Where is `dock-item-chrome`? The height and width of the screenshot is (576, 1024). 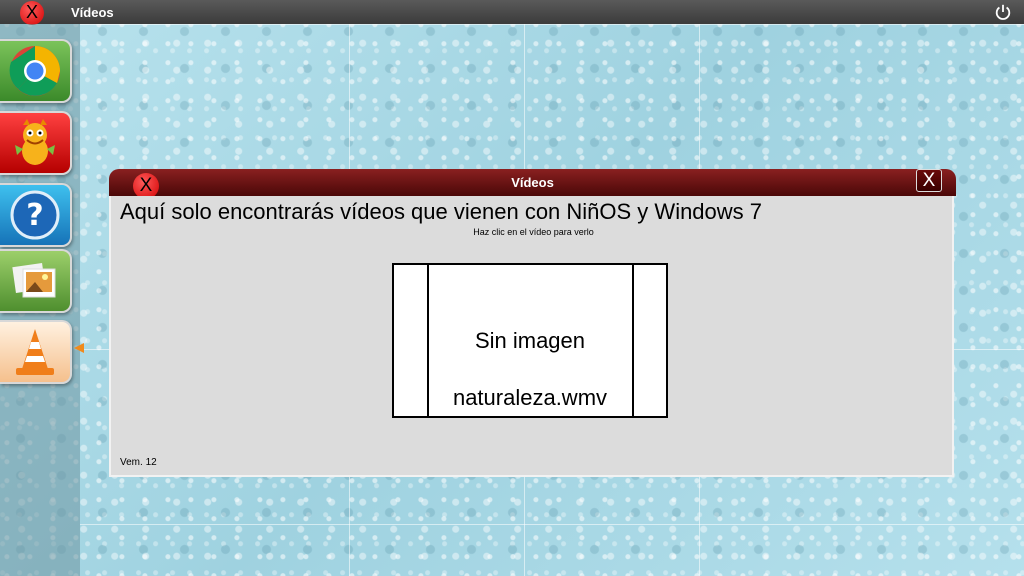 dock-item-chrome is located at coordinates (36, 71).